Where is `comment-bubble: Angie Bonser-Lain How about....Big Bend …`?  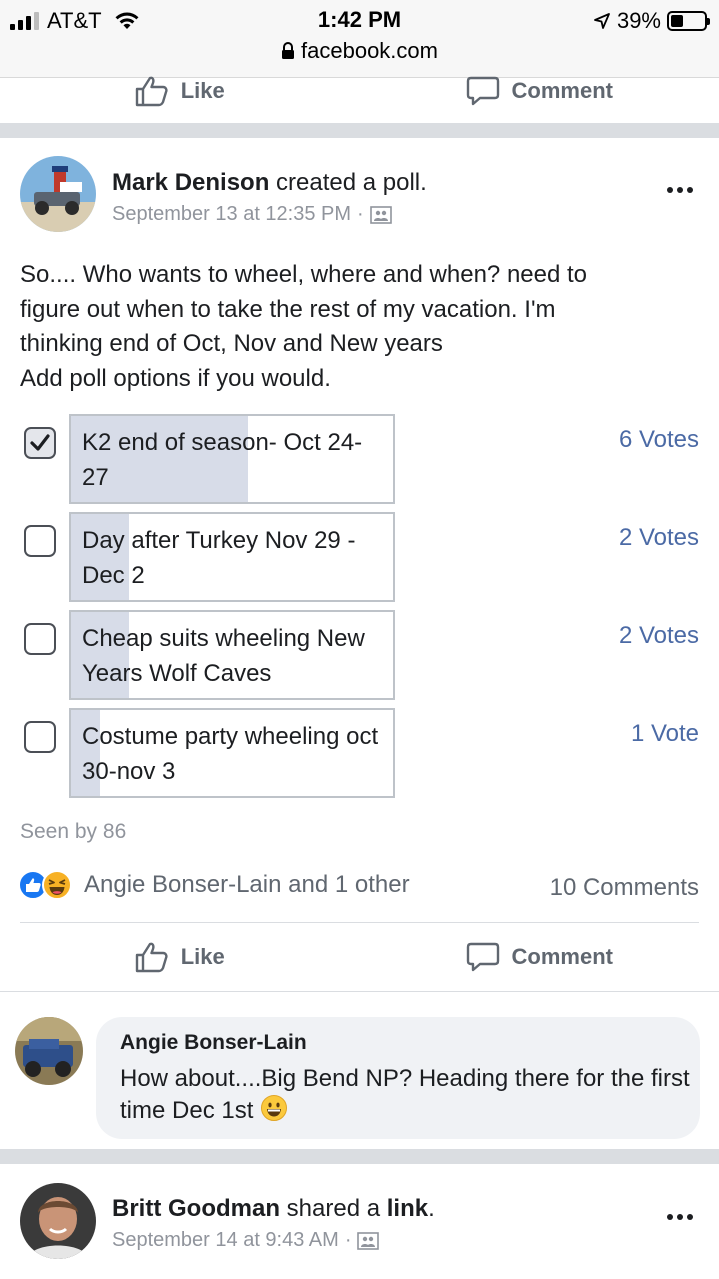
comment-bubble: Angie Bonser-Lain How about....Big Bend … is located at coordinates (398, 1078).